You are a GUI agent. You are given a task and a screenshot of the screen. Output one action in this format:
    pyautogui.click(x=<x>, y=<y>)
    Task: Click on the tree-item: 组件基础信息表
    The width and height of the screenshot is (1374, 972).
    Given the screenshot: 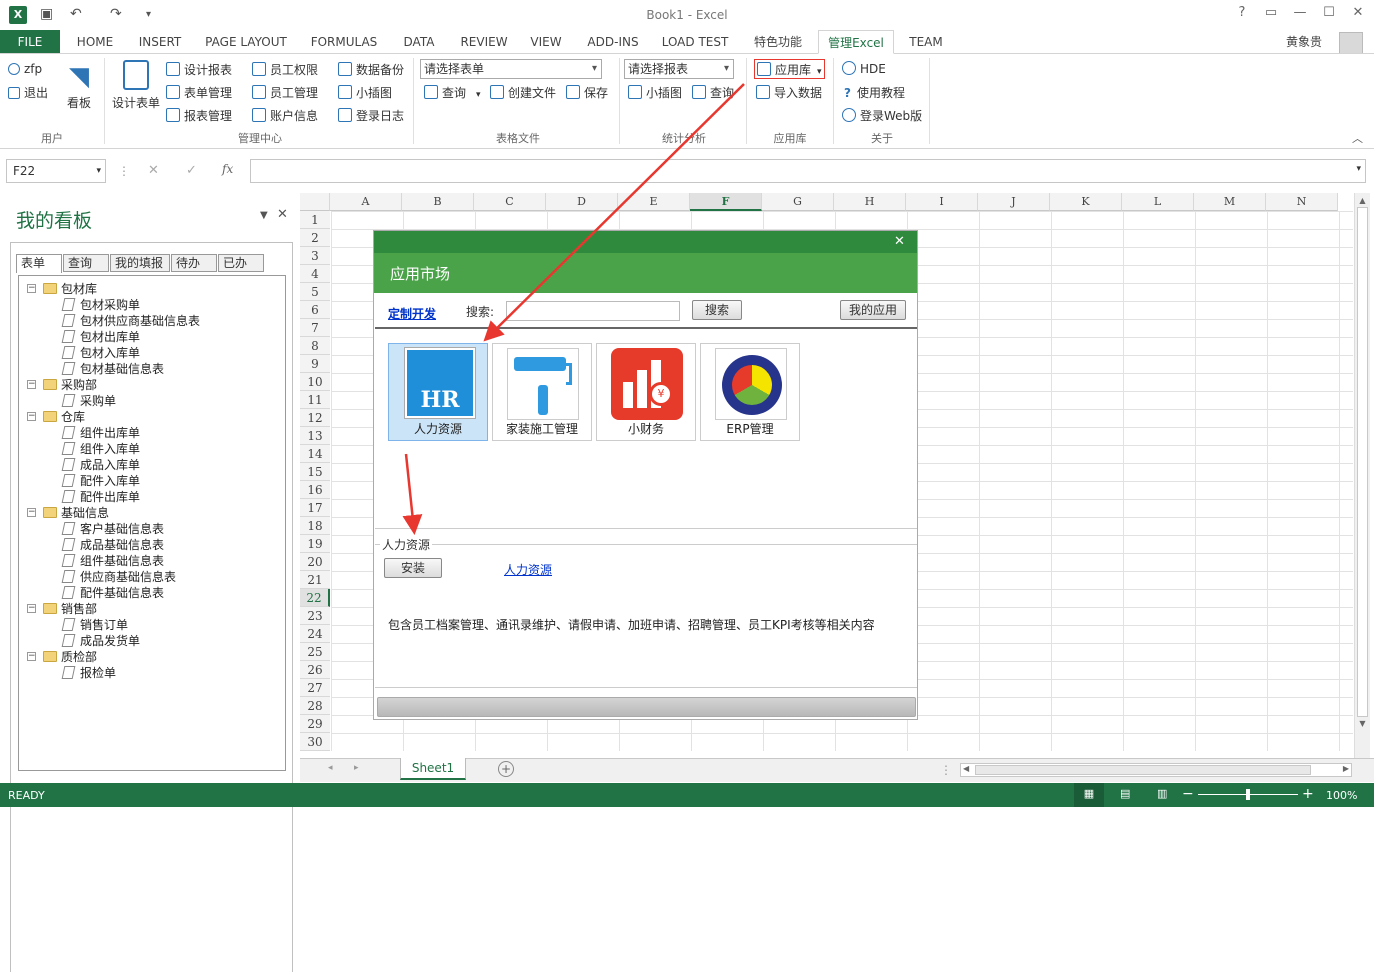 What is the action you would take?
    pyautogui.click(x=112, y=560)
    